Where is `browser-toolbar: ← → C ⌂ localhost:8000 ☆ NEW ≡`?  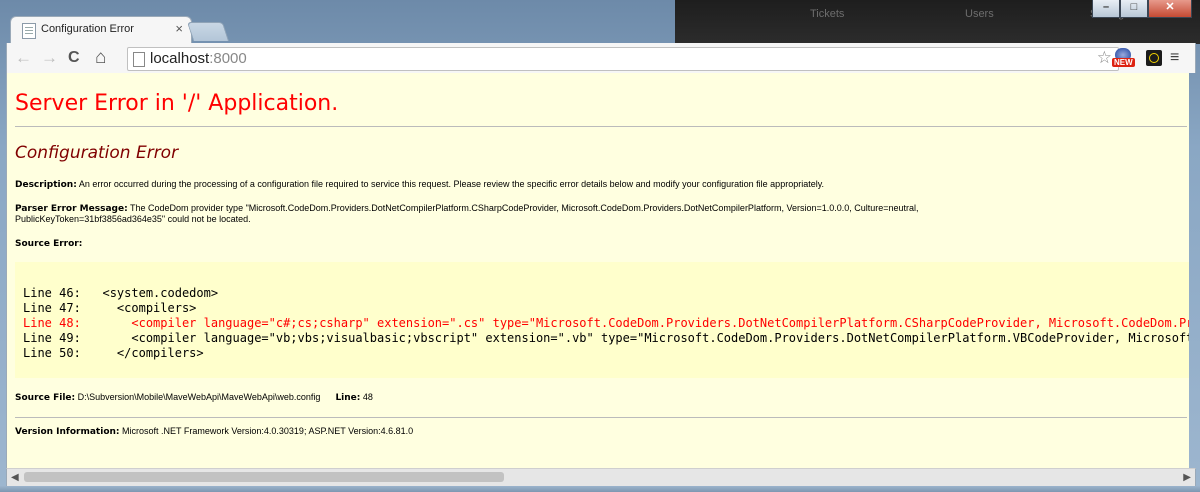 browser-toolbar: ← → C ⌂ localhost:8000 ☆ NEW ≡ is located at coordinates (601, 58).